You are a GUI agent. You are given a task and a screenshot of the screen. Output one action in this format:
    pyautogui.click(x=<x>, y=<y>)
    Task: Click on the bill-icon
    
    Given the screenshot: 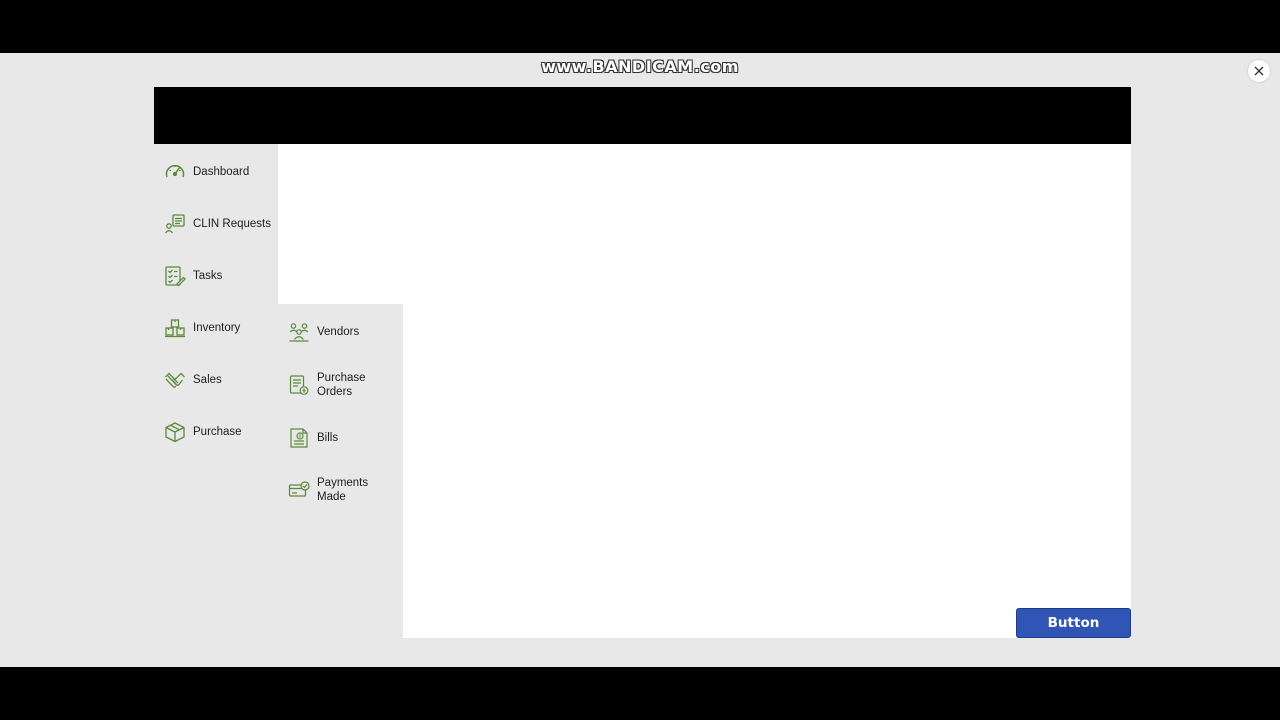 What is the action you would take?
    pyautogui.click(x=299, y=438)
    